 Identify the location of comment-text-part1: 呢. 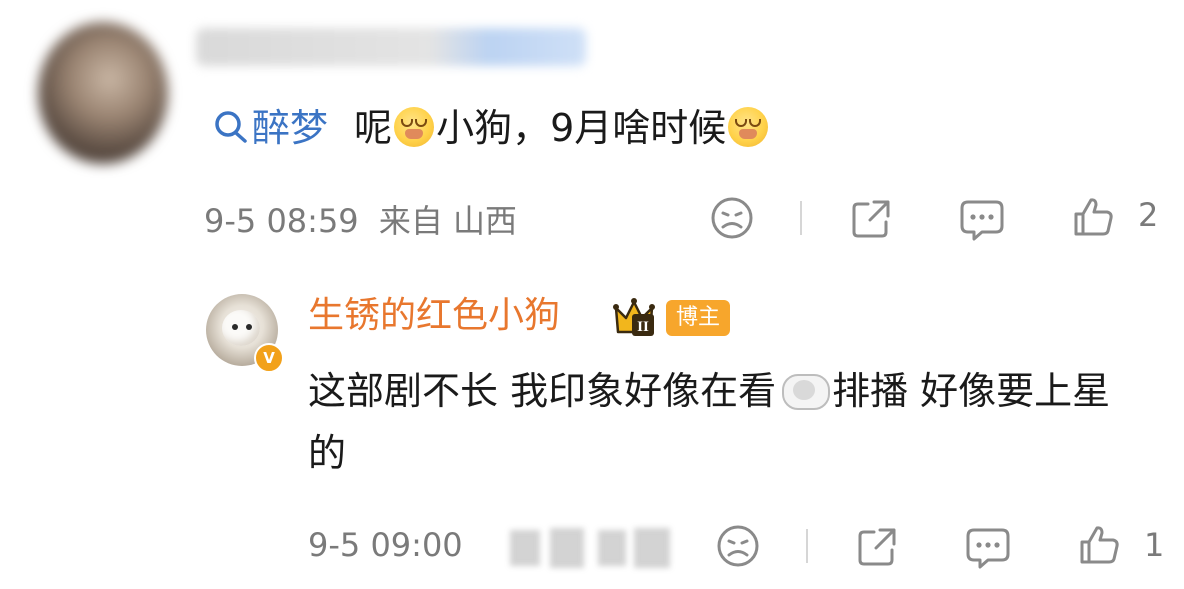
(373, 128).